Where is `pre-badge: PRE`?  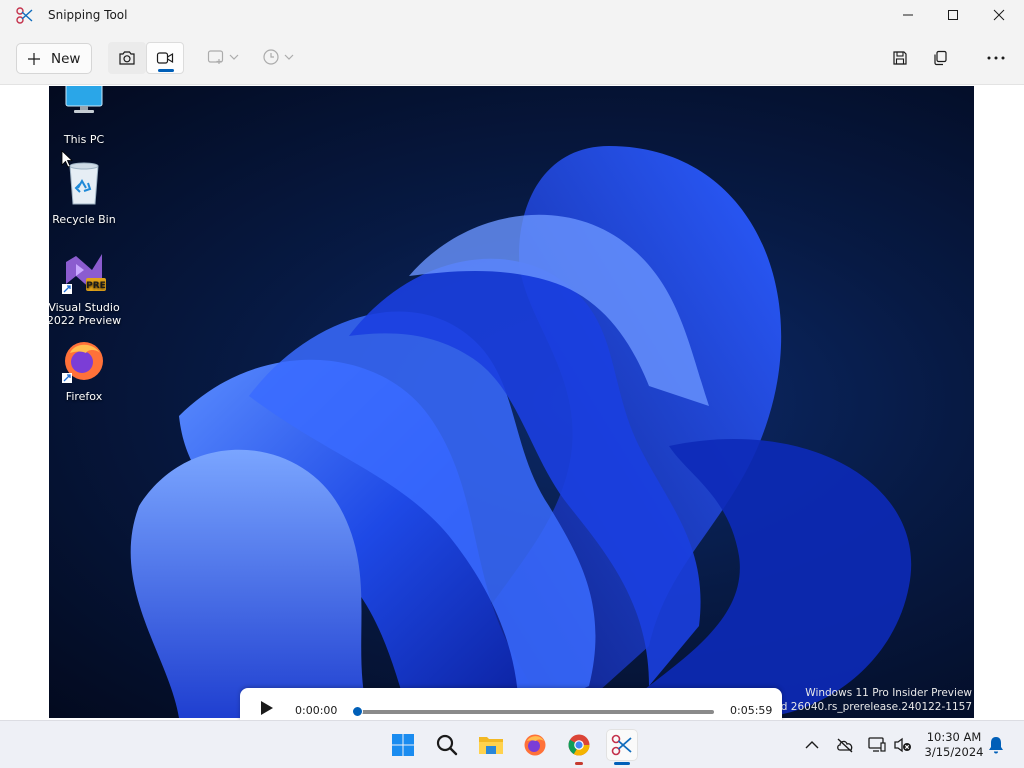 pre-badge: PRE is located at coordinates (96, 286).